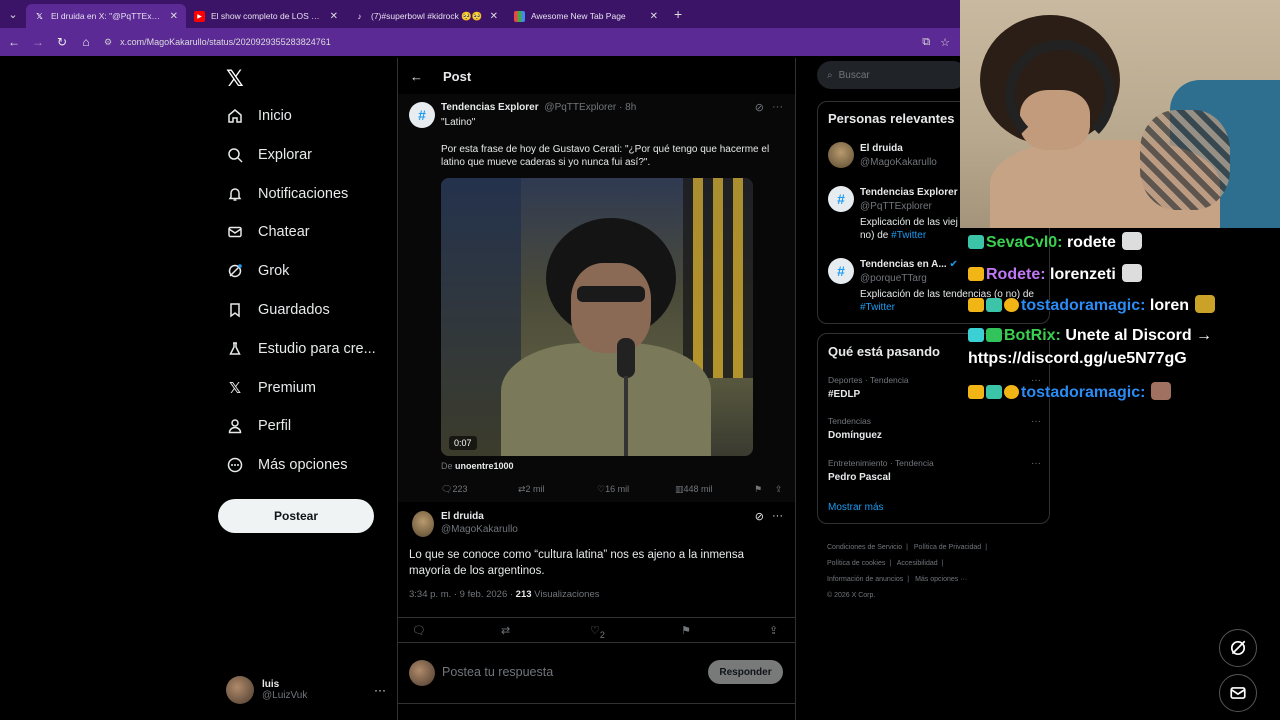  Describe the element at coordinates (745, 672) in the screenshot. I see `reply-button: Responder` at that location.